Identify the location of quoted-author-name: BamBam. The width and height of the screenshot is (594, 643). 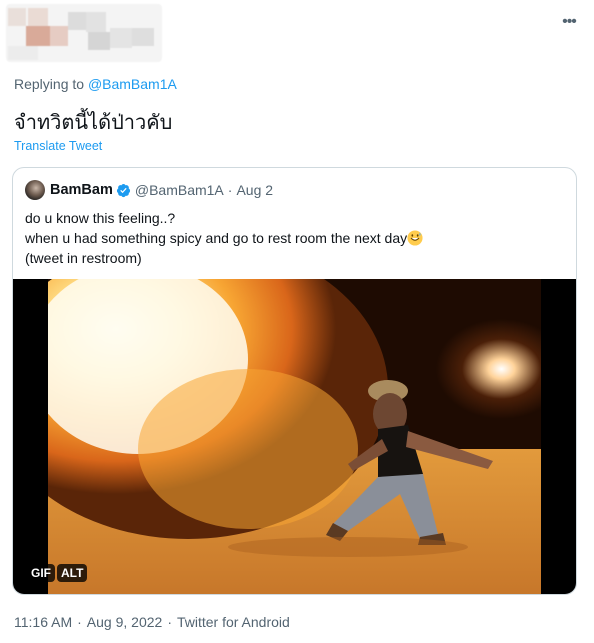
(81, 190).